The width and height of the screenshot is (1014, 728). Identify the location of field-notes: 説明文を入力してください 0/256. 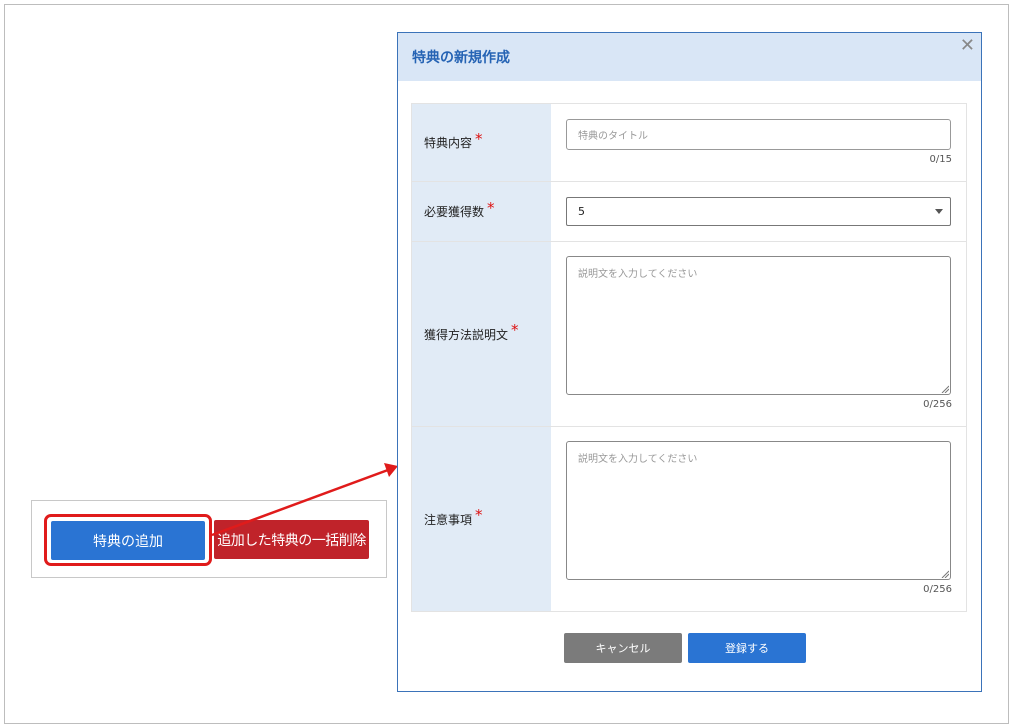
(758, 519).